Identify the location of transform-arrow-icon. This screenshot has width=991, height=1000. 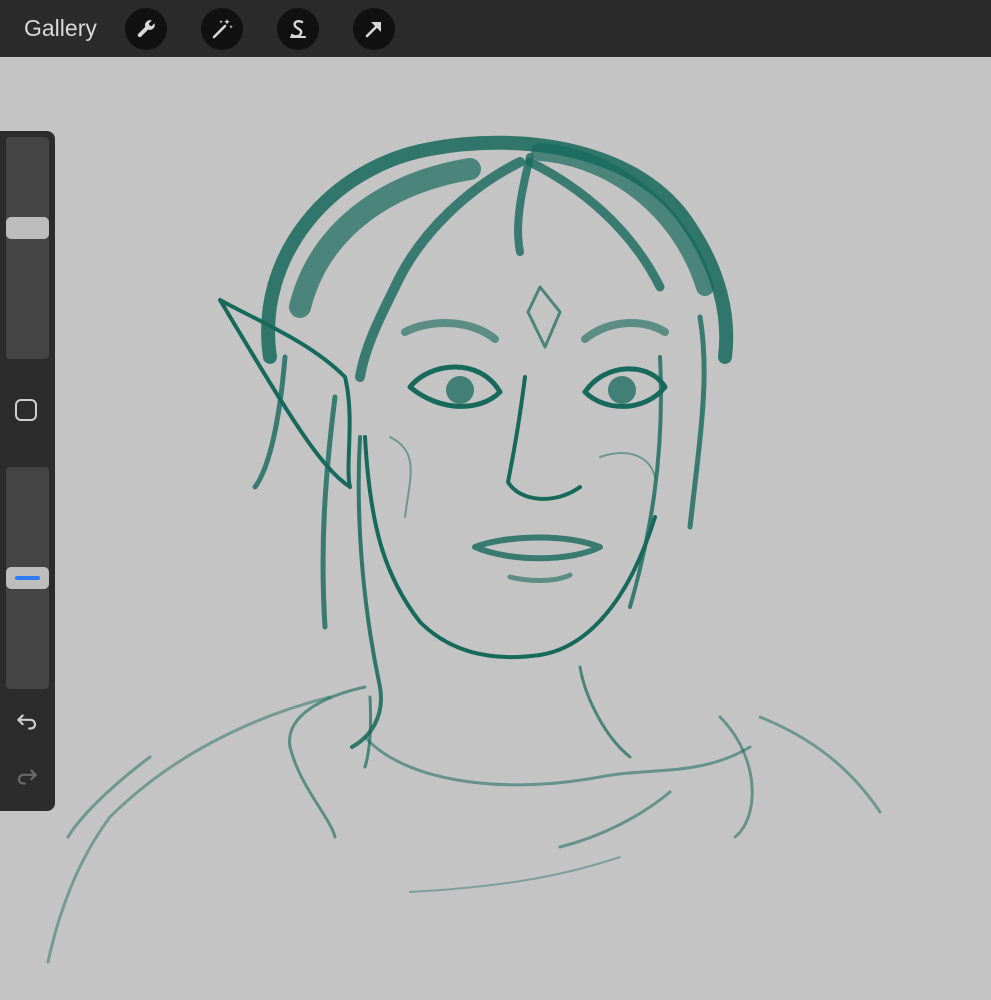
(373, 30).